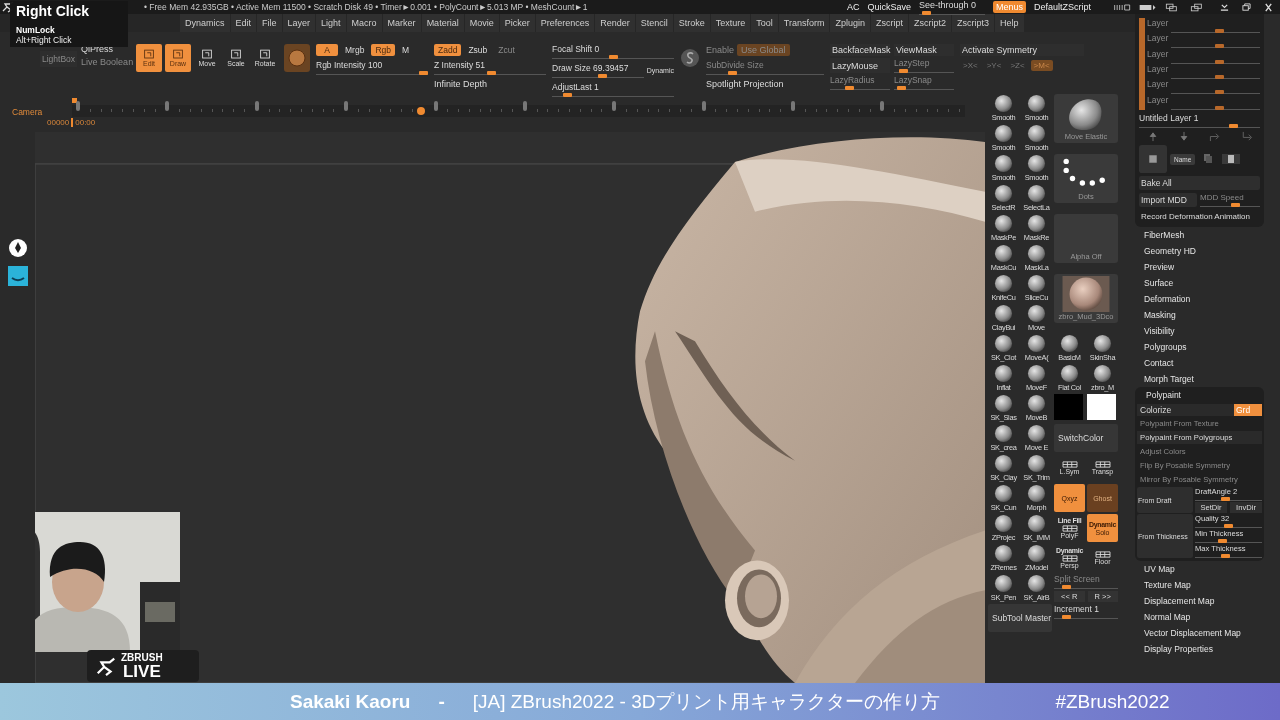 The image size is (1280, 720). What do you see at coordinates (889, 7) in the screenshot?
I see `toolbar-button: QuickSave` at bounding box center [889, 7].